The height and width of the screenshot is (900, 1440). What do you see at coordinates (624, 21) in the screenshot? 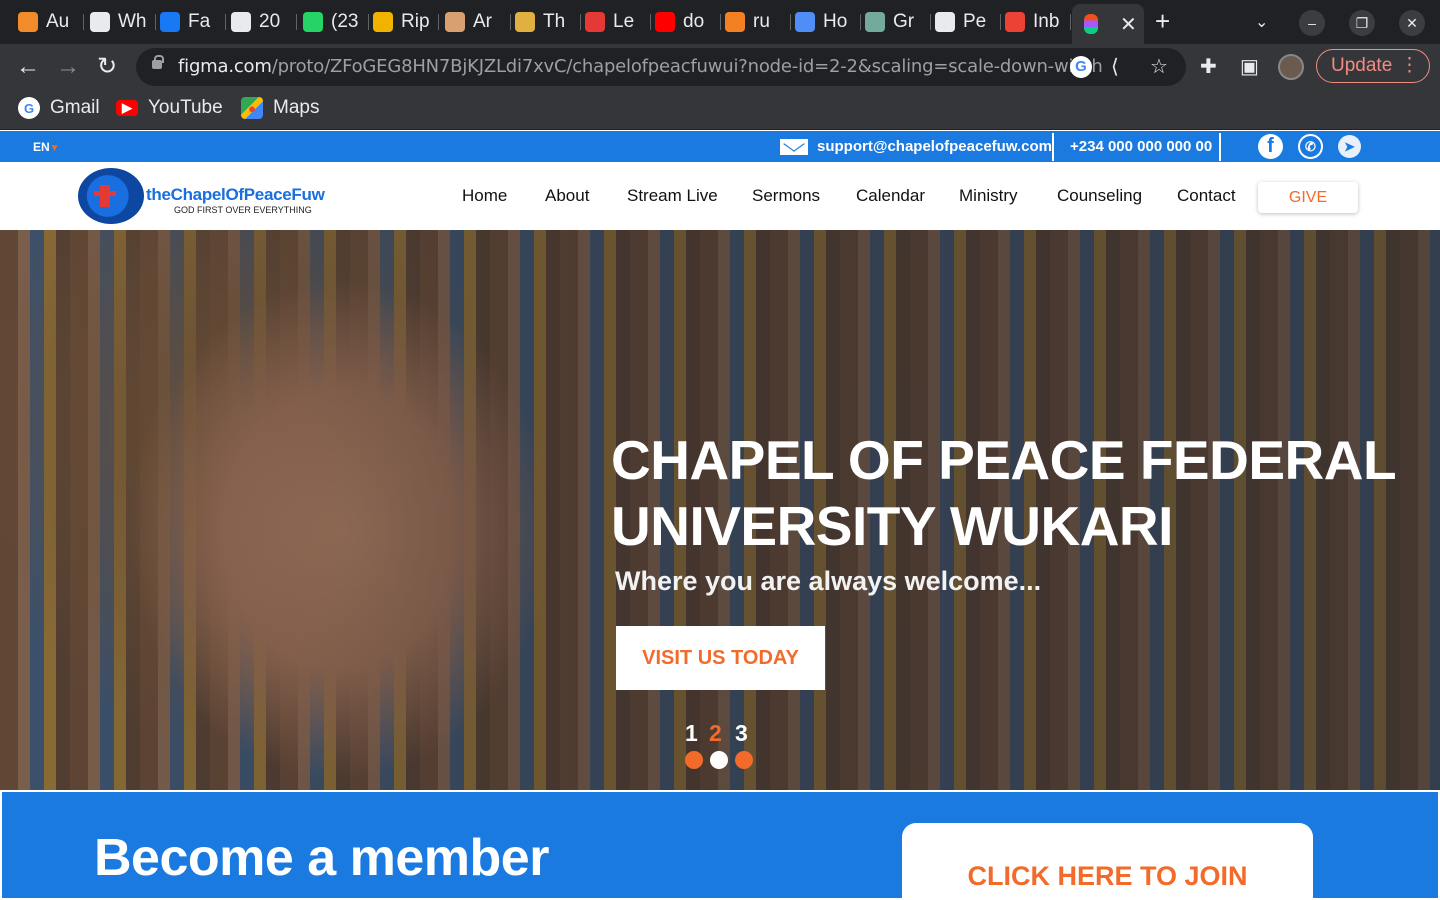
I see `tab-title: Le` at bounding box center [624, 21].